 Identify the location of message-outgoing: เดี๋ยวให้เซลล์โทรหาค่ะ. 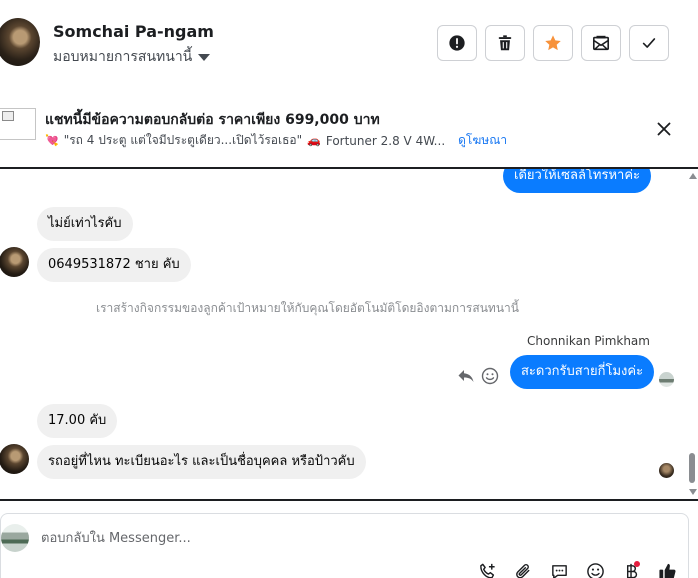
(577, 181).